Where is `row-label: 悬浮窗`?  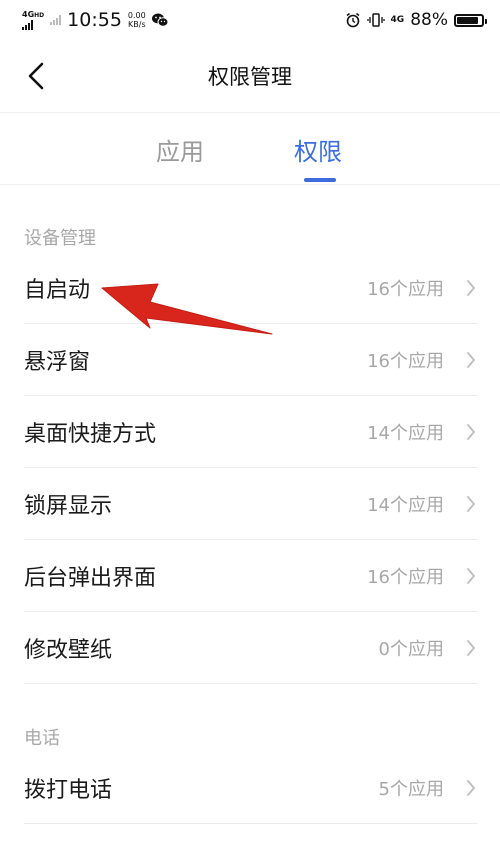
row-label: 悬浮窗 is located at coordinates (57, 362).